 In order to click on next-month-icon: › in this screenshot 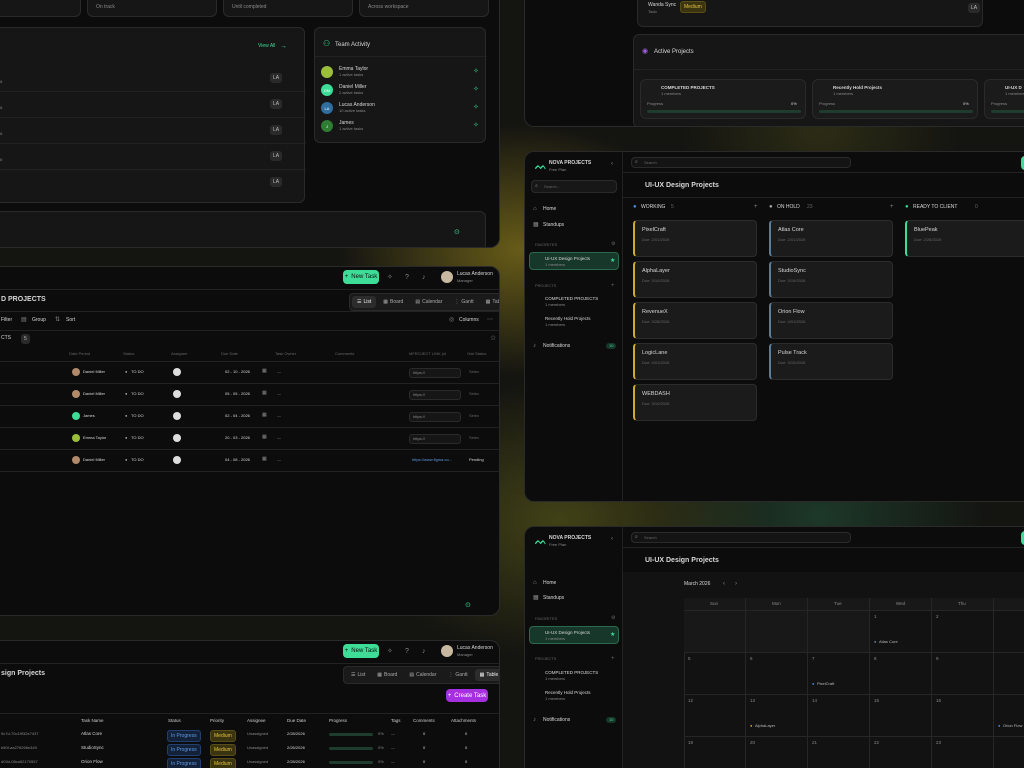, I will do `click(736, 584)`.